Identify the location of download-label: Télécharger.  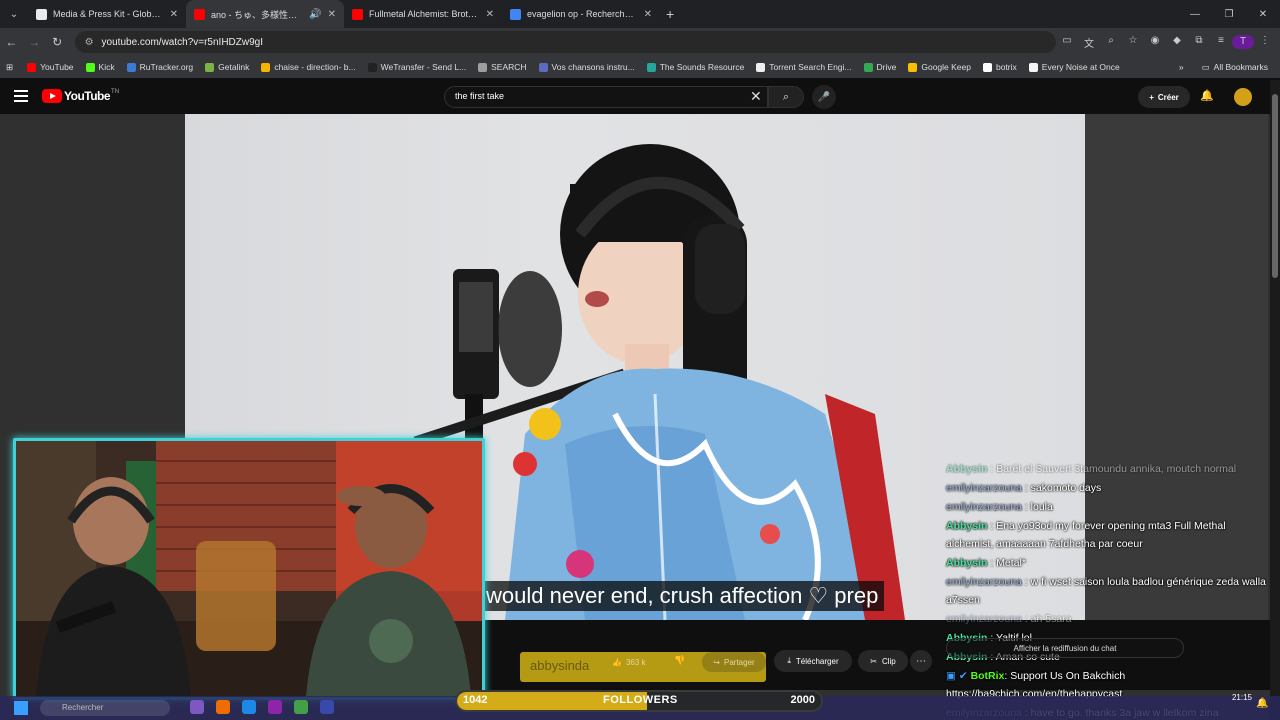
(817, 661).